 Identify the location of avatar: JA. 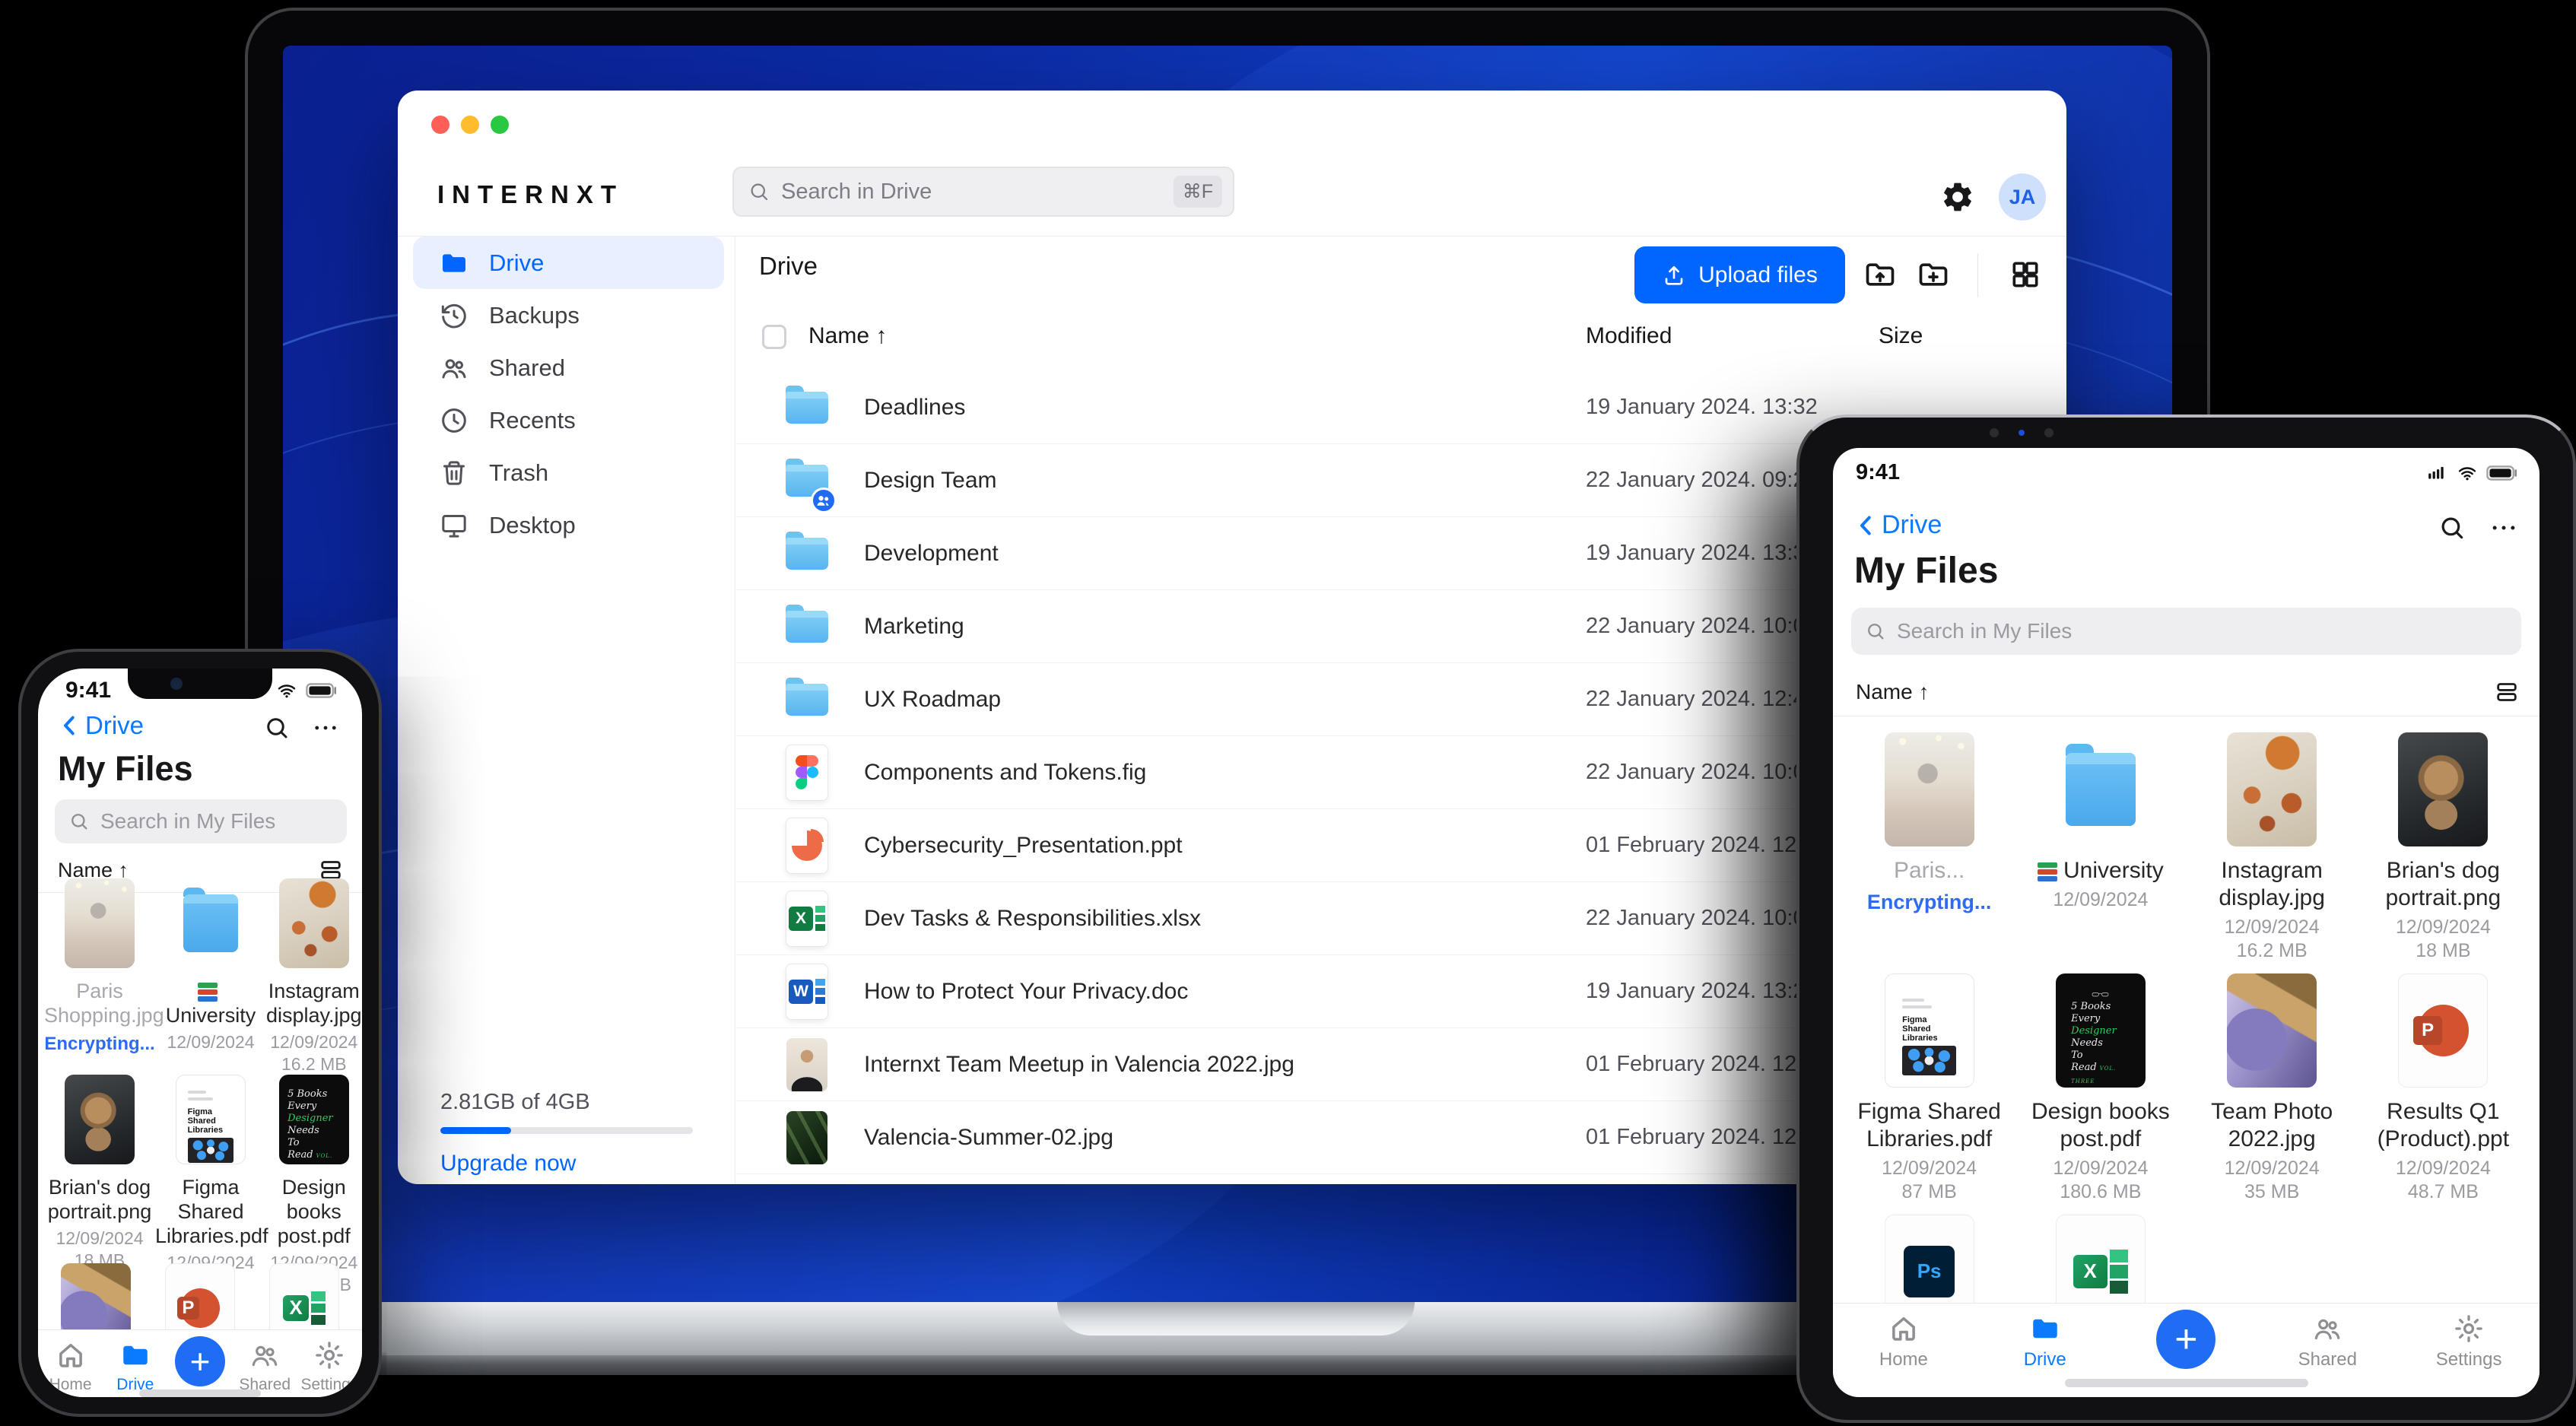
(2022, 197).